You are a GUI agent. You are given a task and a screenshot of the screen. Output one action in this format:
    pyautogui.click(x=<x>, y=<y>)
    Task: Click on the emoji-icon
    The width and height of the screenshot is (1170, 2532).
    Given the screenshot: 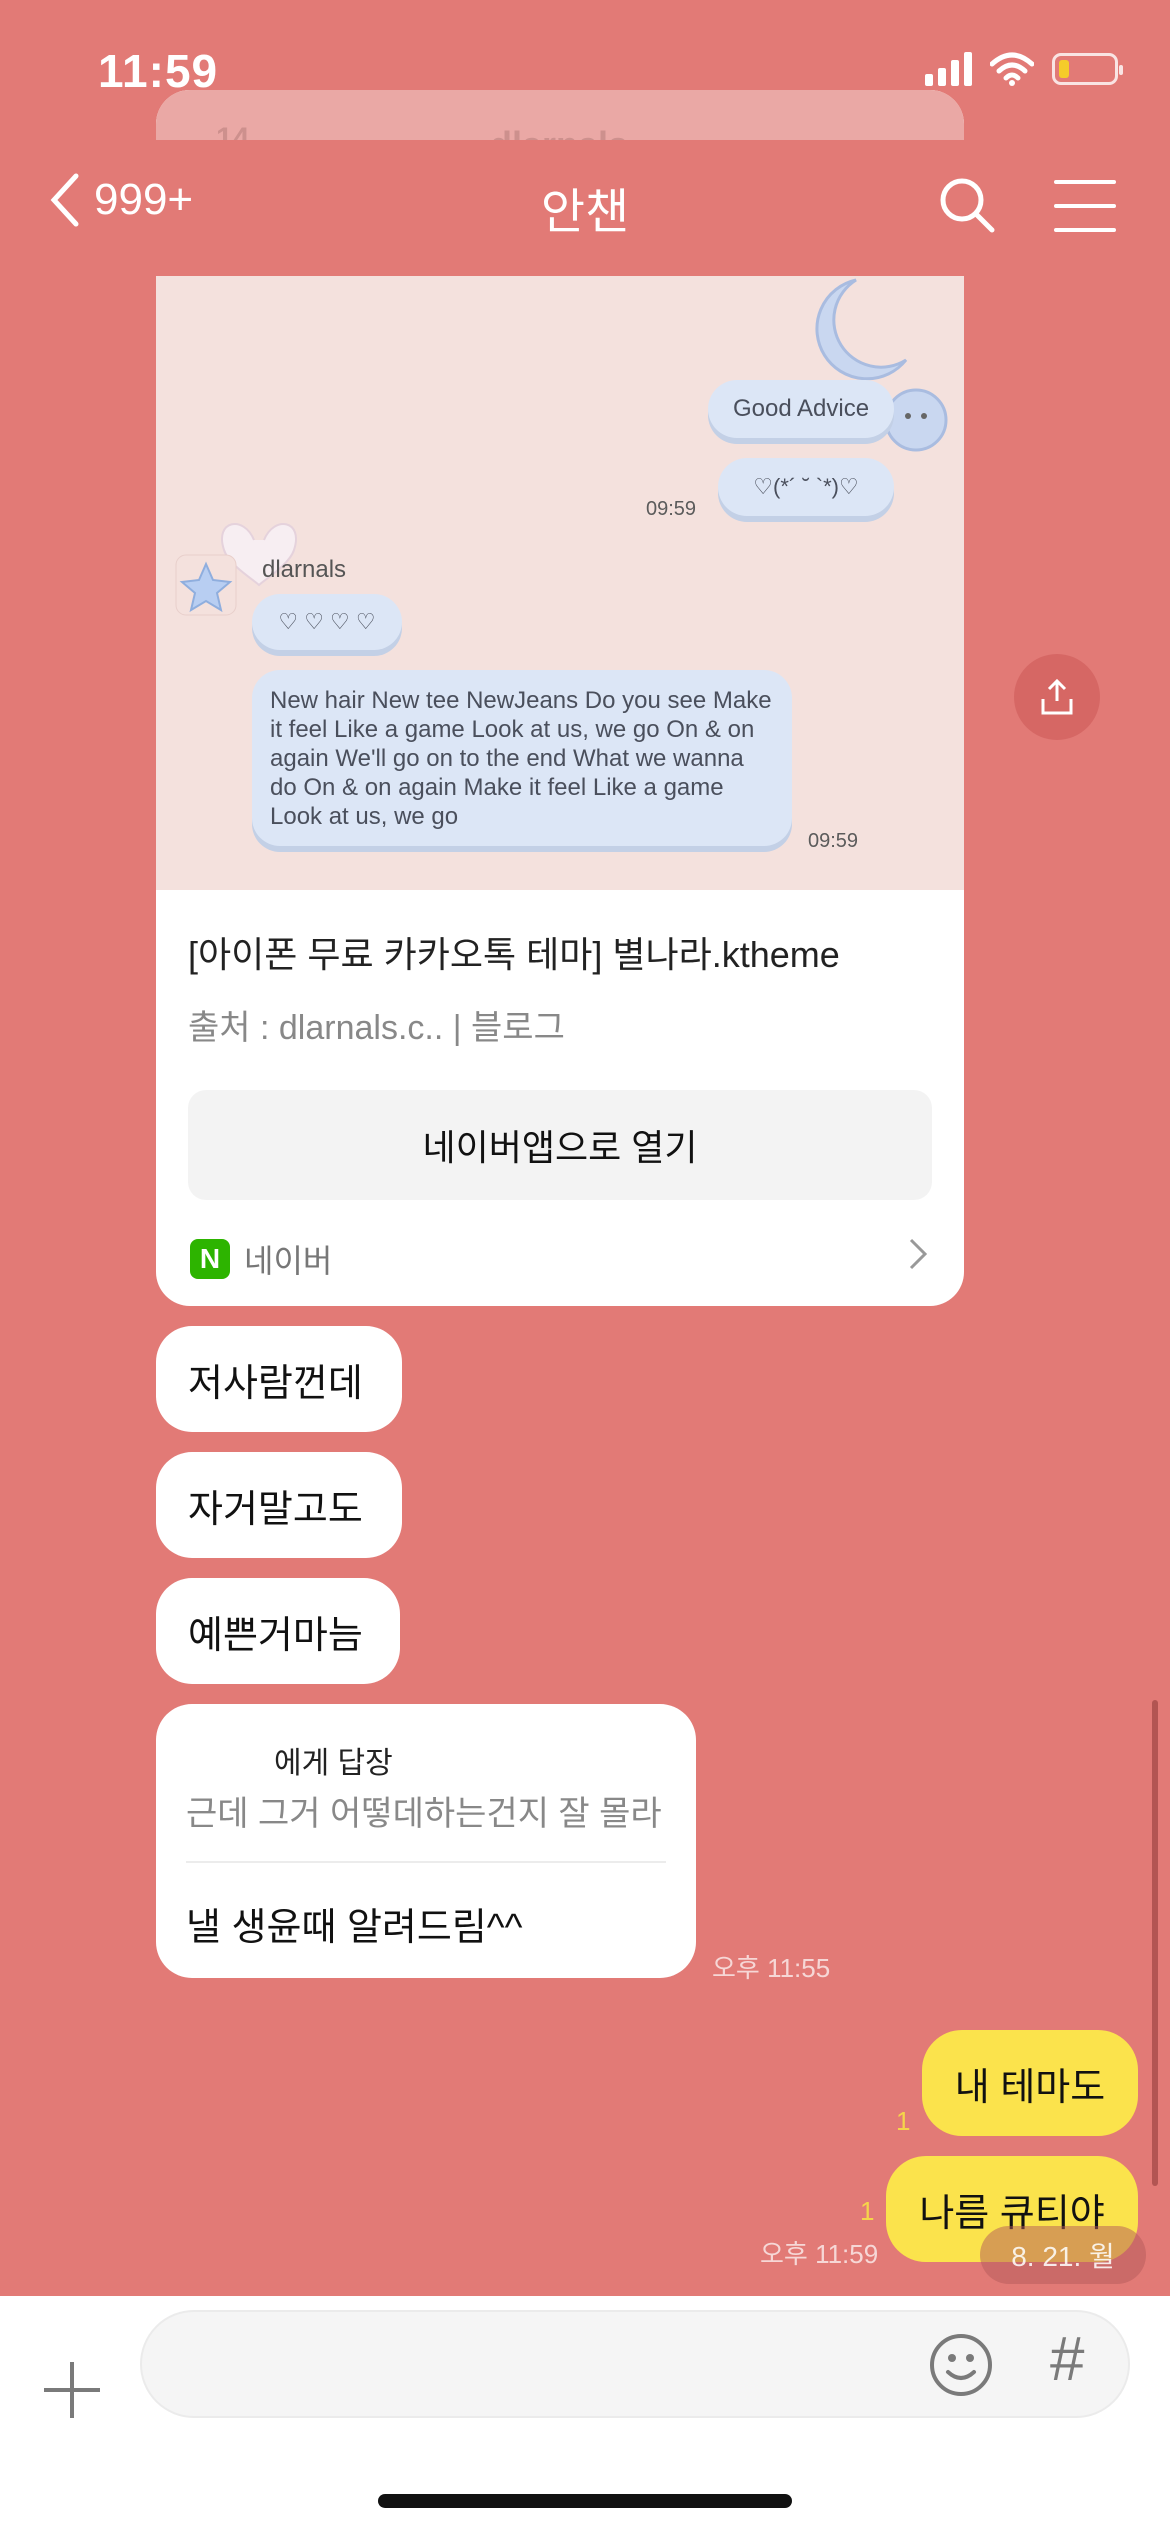 What is the action you would take?
    pyautogui.click(x=961, y=2365)
    